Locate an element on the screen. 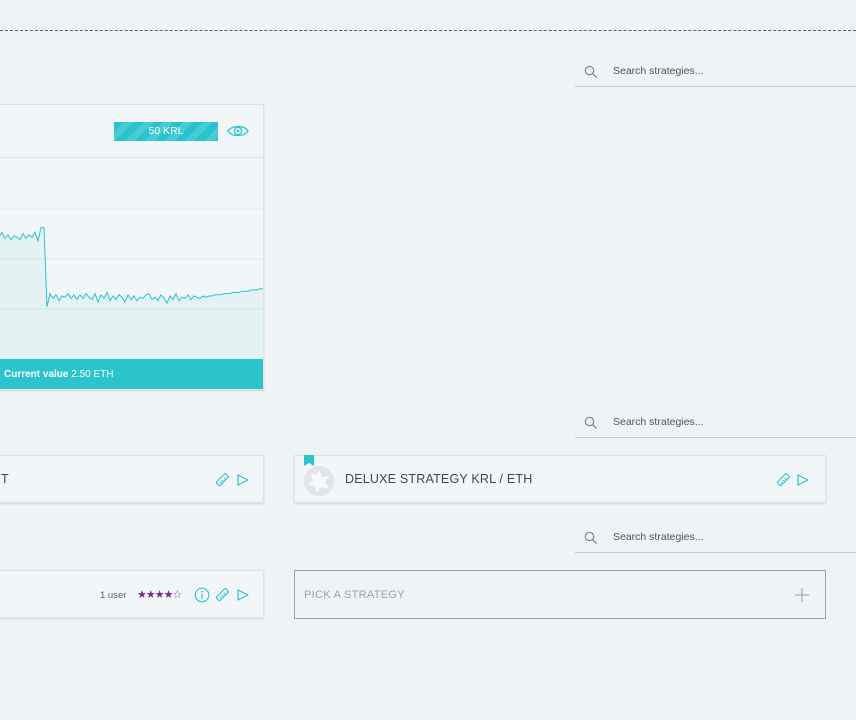  plus-icon is located at coordinates (802, 595).